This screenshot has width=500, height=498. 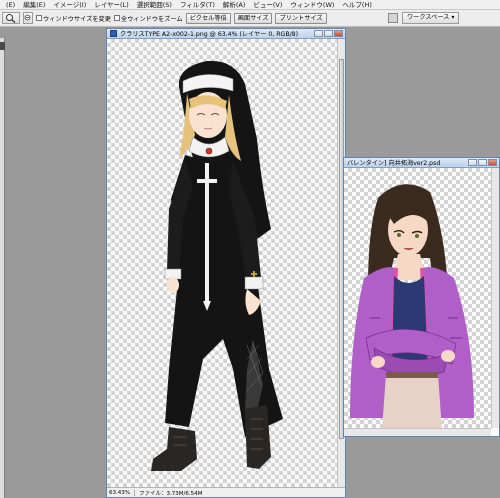 I want to click on second-vertical-scrollbar, so click(x=495, y=298).